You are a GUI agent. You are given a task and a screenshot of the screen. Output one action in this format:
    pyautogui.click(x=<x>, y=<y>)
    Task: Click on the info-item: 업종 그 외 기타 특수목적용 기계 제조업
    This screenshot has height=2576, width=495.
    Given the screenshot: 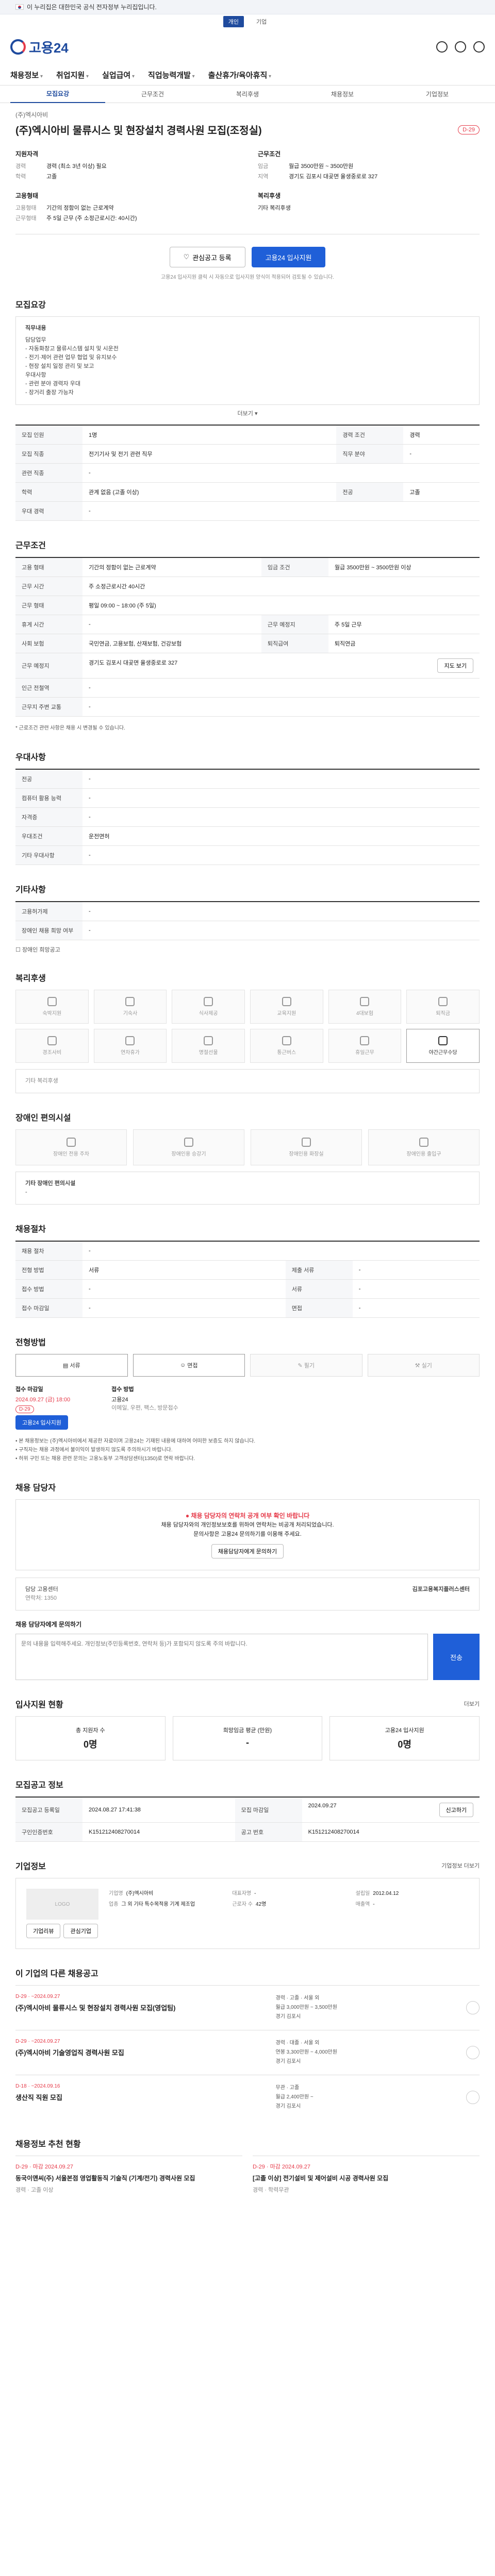 What is the action you would take?
    pyautogui.click(x=165, y=1903)
    